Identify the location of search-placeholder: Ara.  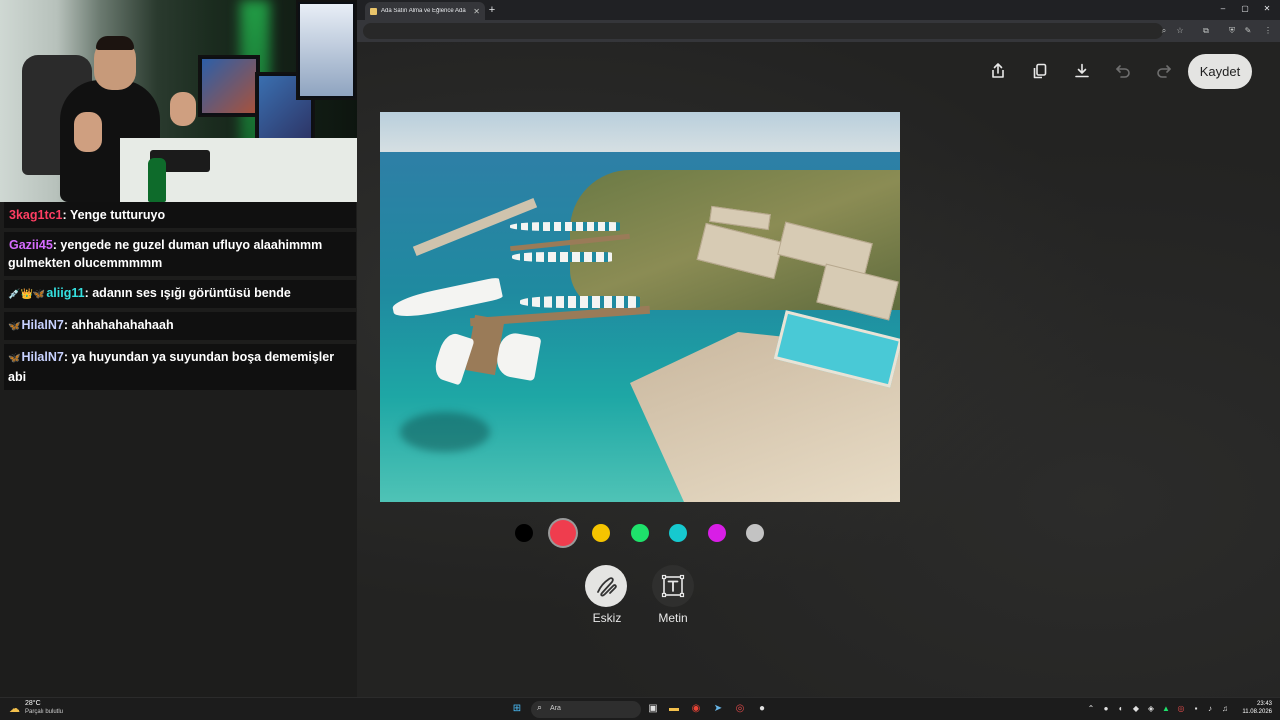
(555, 708).